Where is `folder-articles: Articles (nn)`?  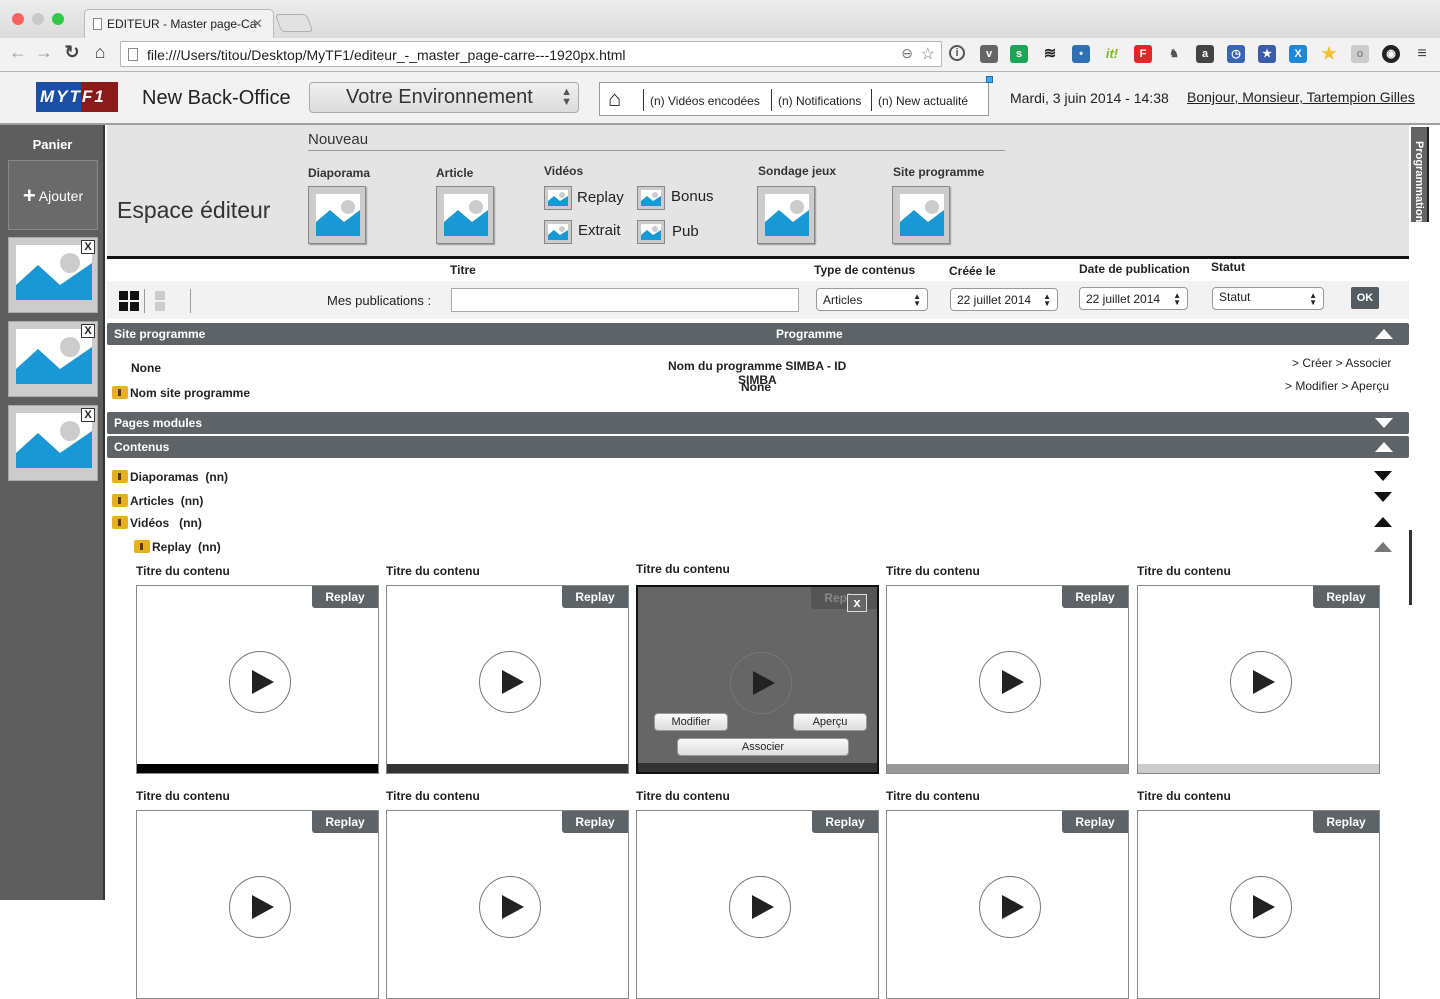
folder-articles: Articles (nn) is located at coordinates (157, 501).